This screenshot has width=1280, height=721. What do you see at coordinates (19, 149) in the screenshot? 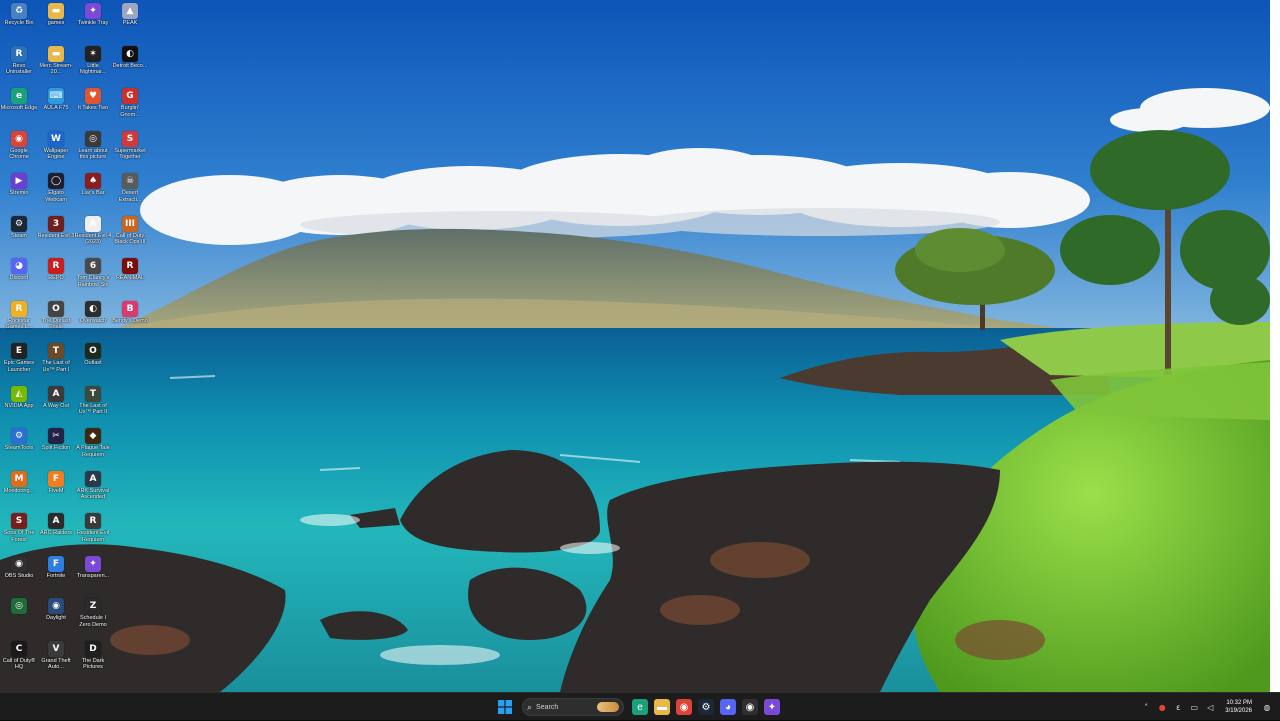
I see `desktop-icon: ◉ Google Chrome` at bounding box center [19, 149].